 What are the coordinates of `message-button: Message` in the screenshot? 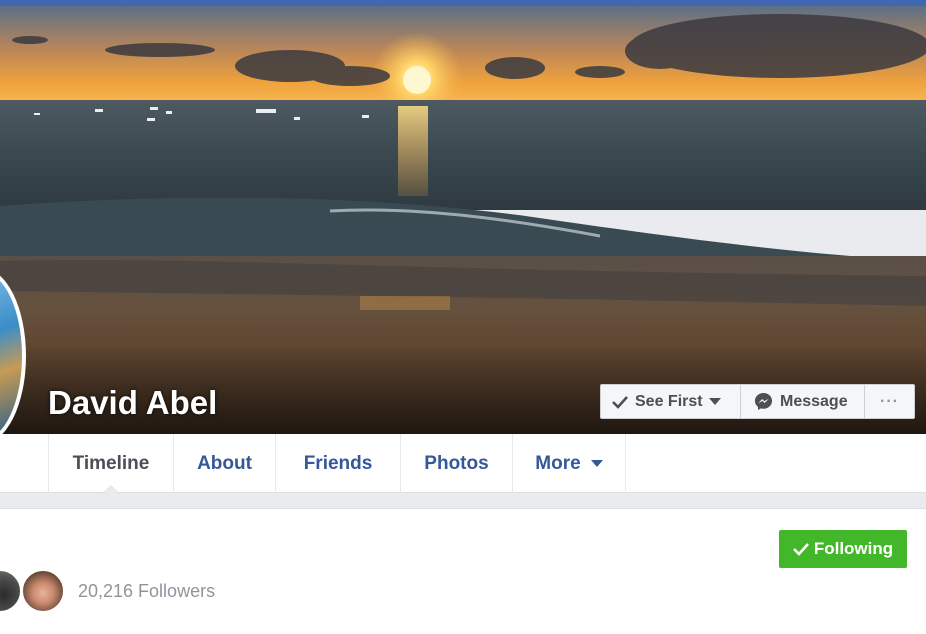 It's located at (803, 401).